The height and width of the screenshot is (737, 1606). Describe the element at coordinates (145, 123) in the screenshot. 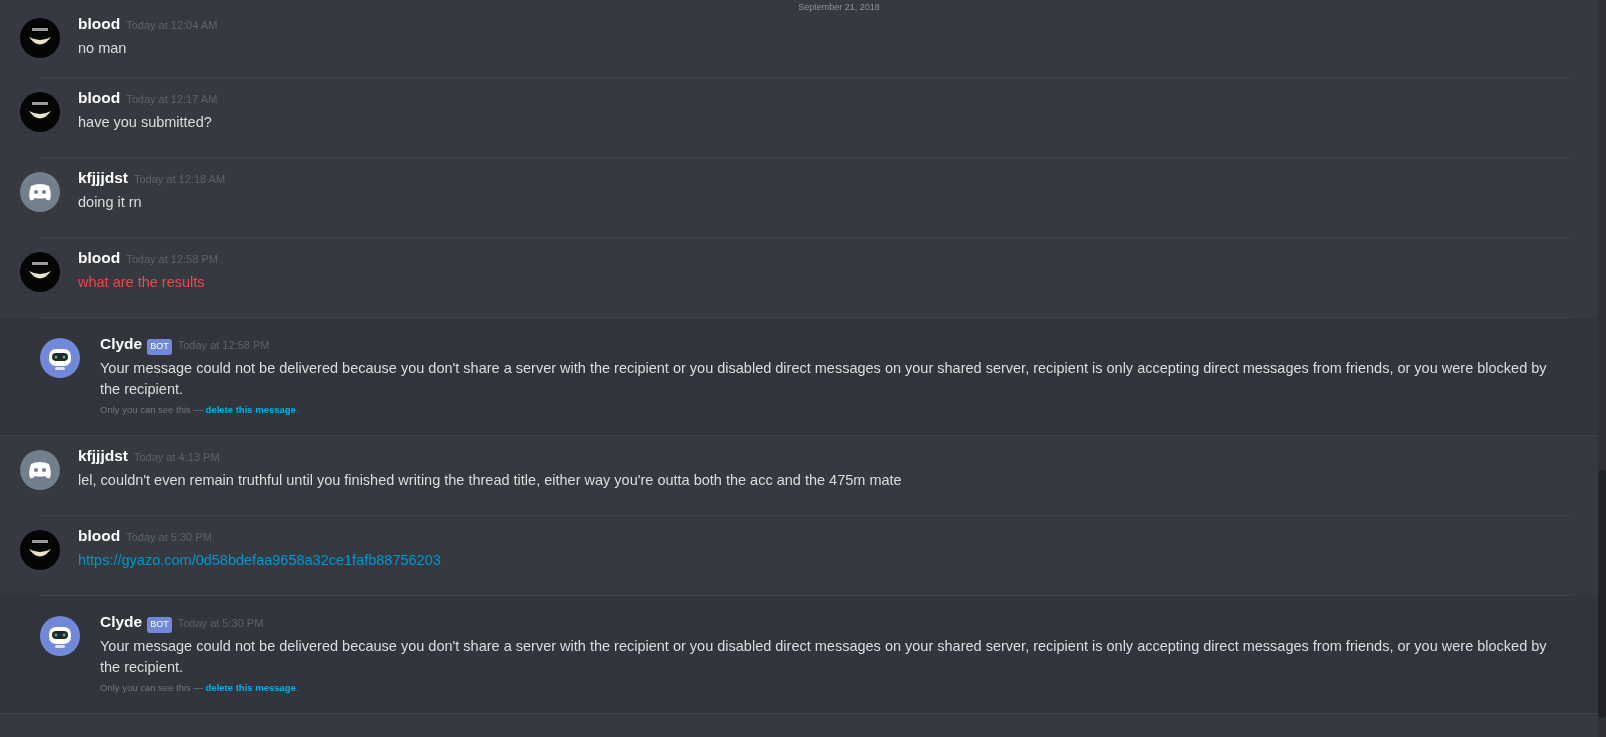

I see `message-text: have you submitted?` at that location.